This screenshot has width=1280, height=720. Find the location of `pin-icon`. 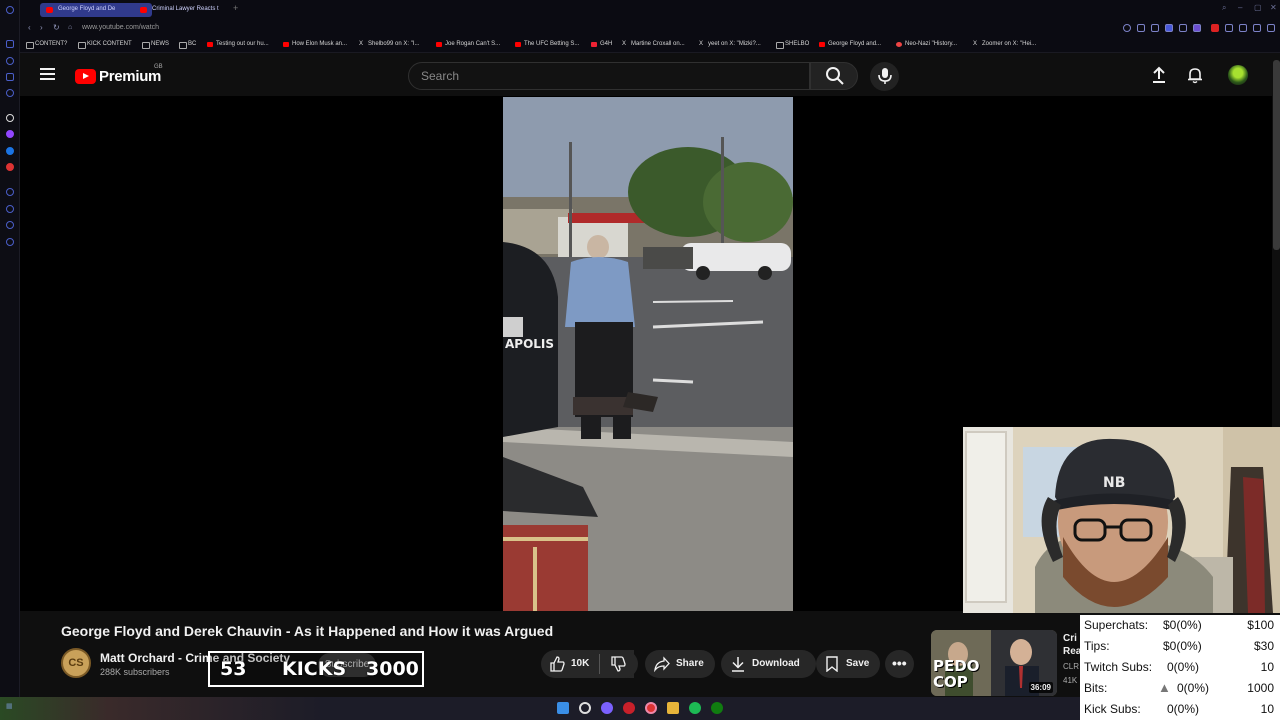

pin-icon is located at coordinates (10, 225).